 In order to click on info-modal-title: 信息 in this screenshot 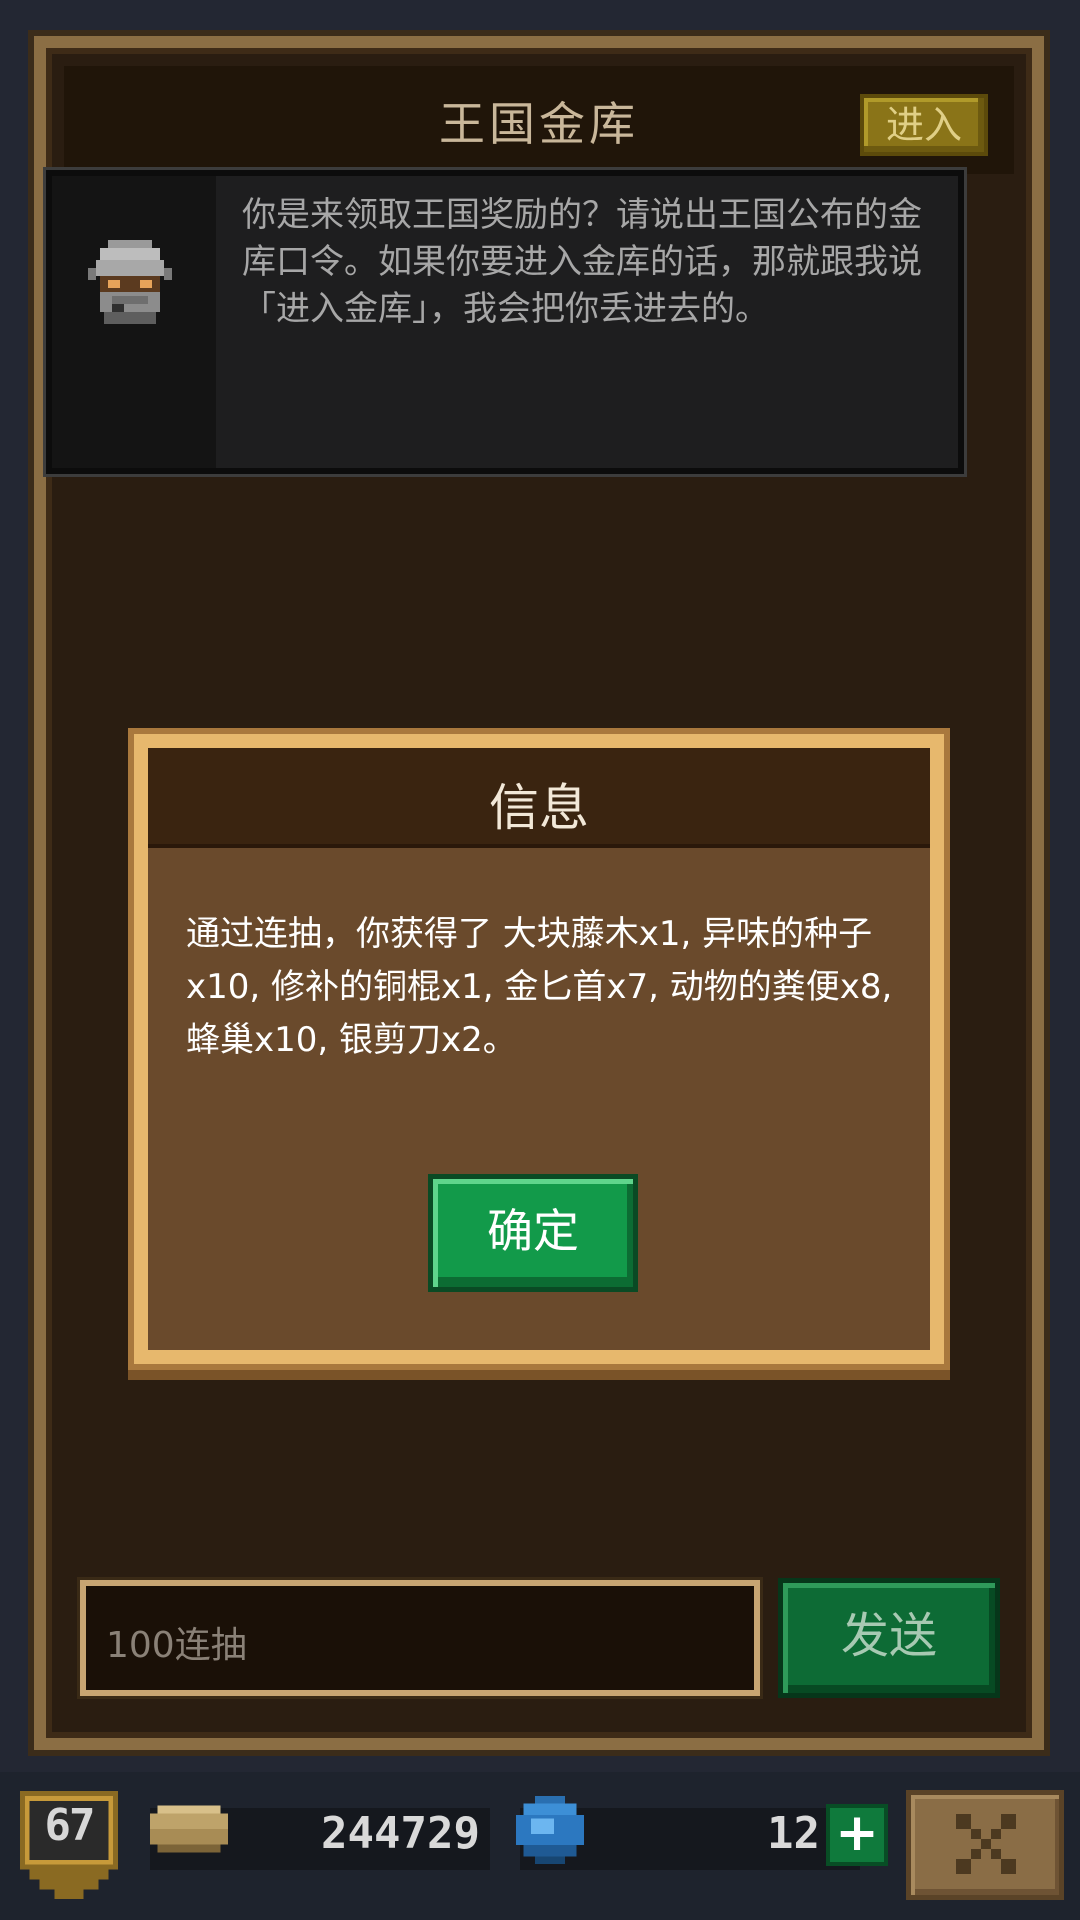, I will do `click(539, 808)`.